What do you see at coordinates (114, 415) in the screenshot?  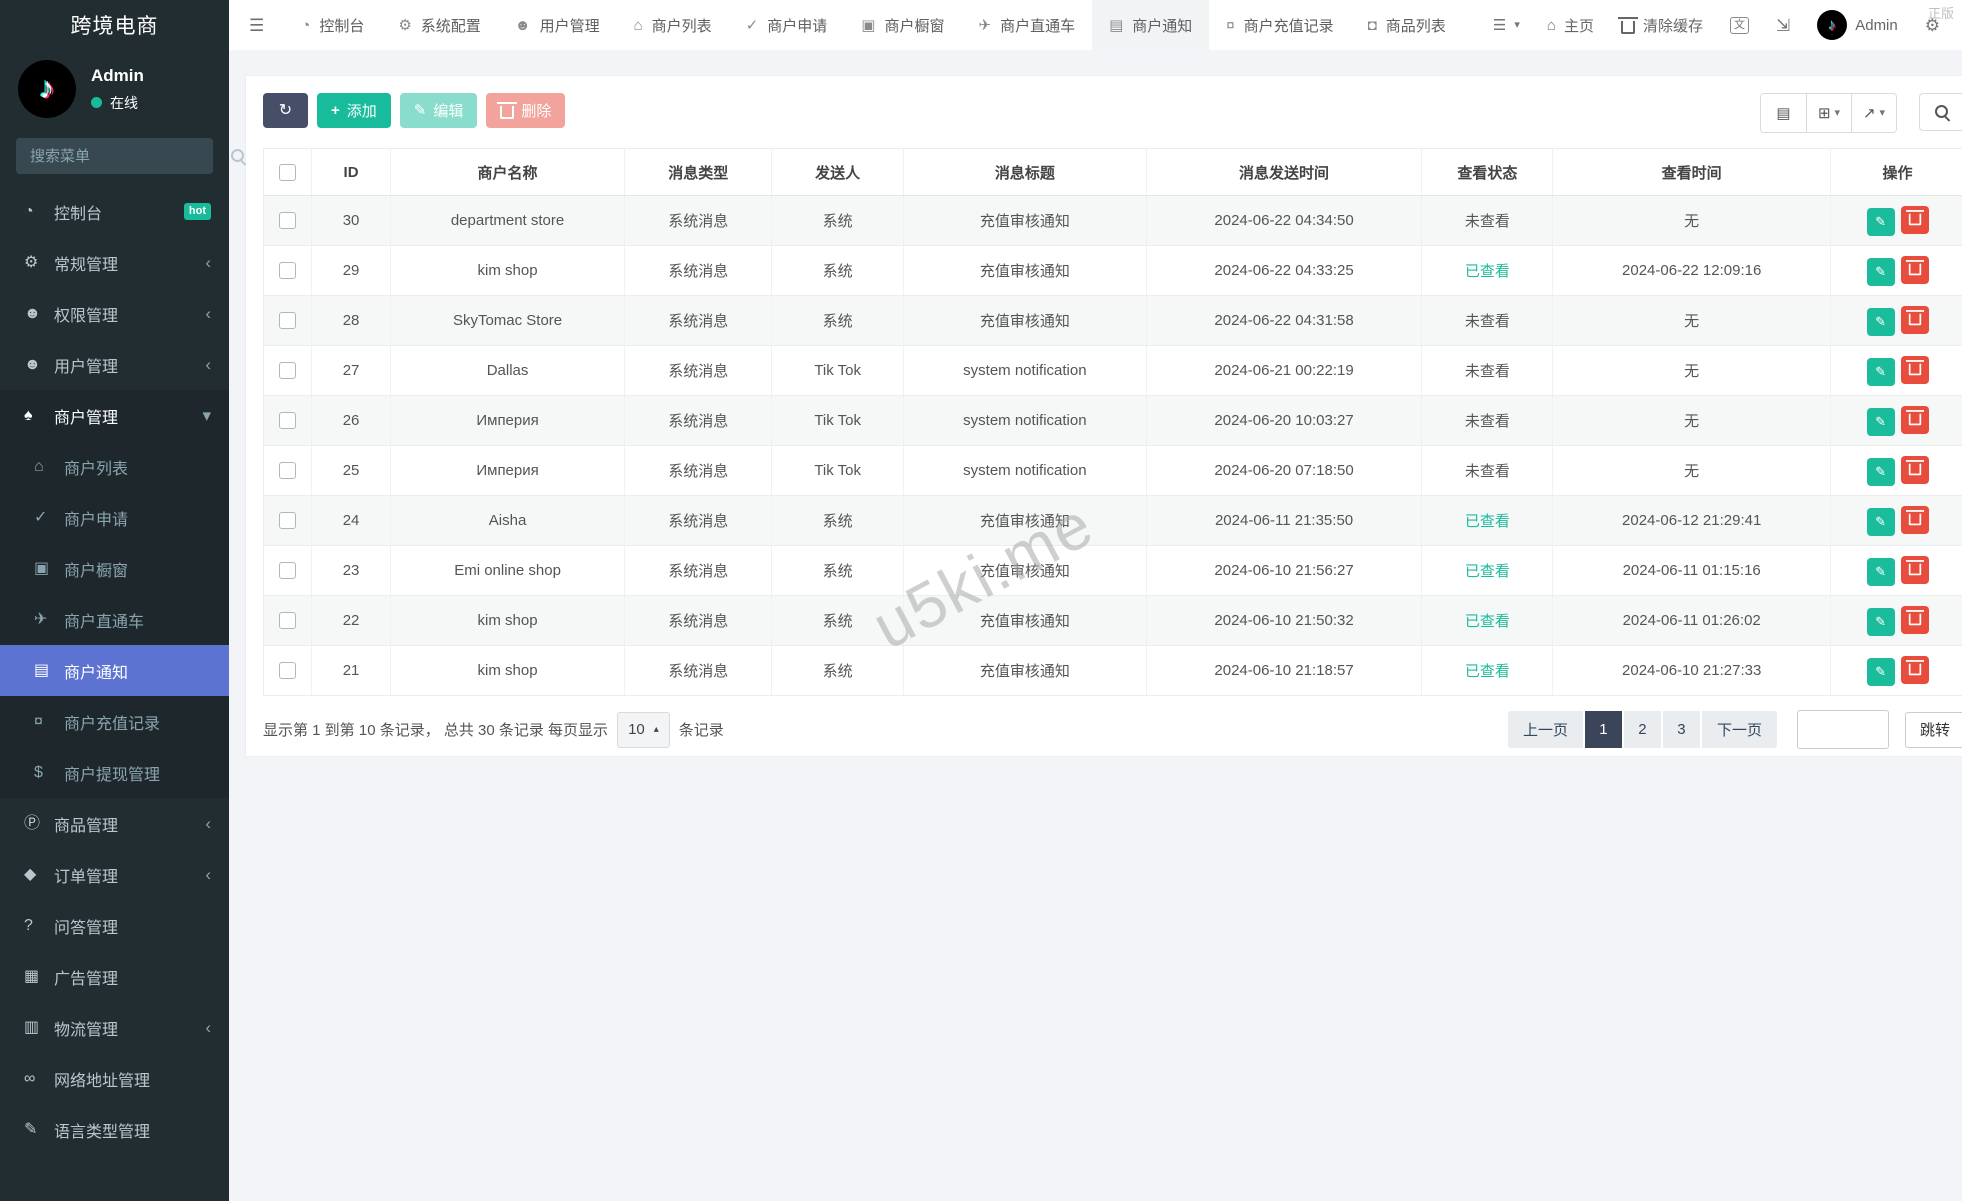 I see `sidebar-item: ♠ 商户管理 ▾` at bounding box center [114, 415].